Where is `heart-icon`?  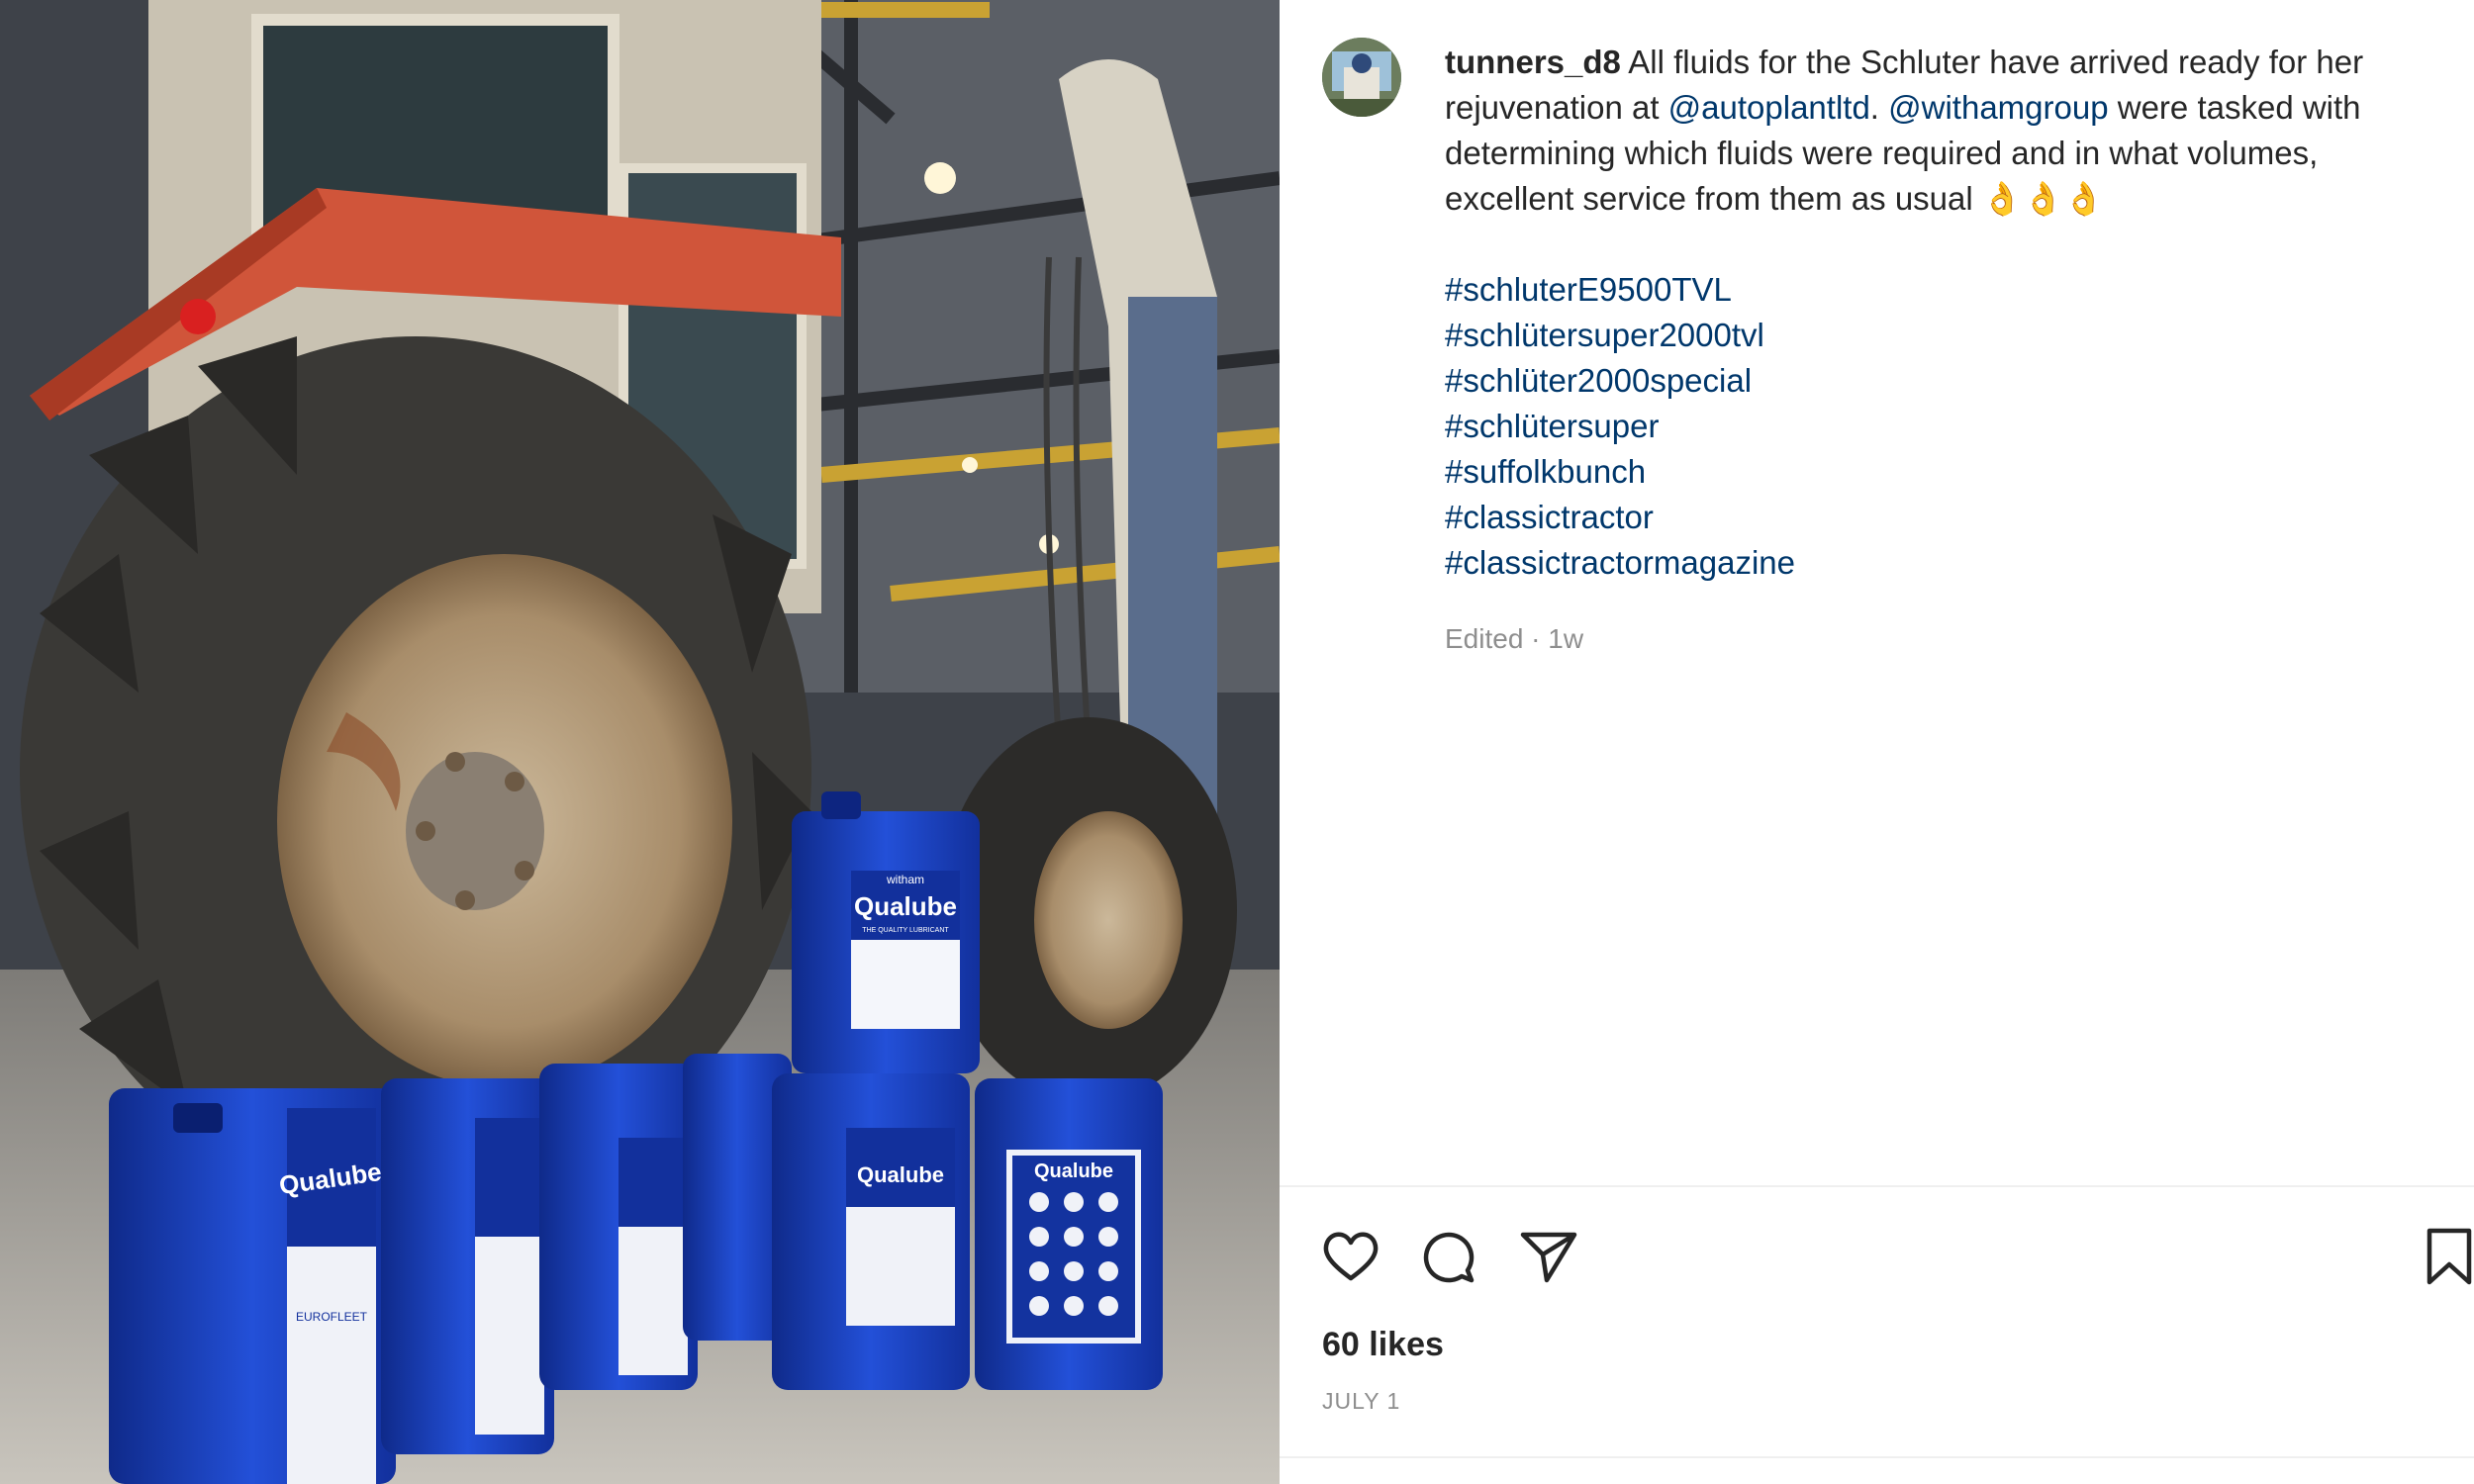
heart-icon is located at coordinates (1351, 1256).